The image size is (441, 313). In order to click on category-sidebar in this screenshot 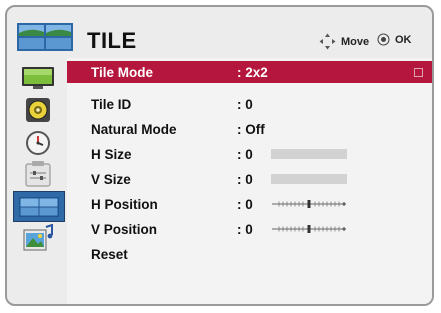, I will do `click(38, 182)`.